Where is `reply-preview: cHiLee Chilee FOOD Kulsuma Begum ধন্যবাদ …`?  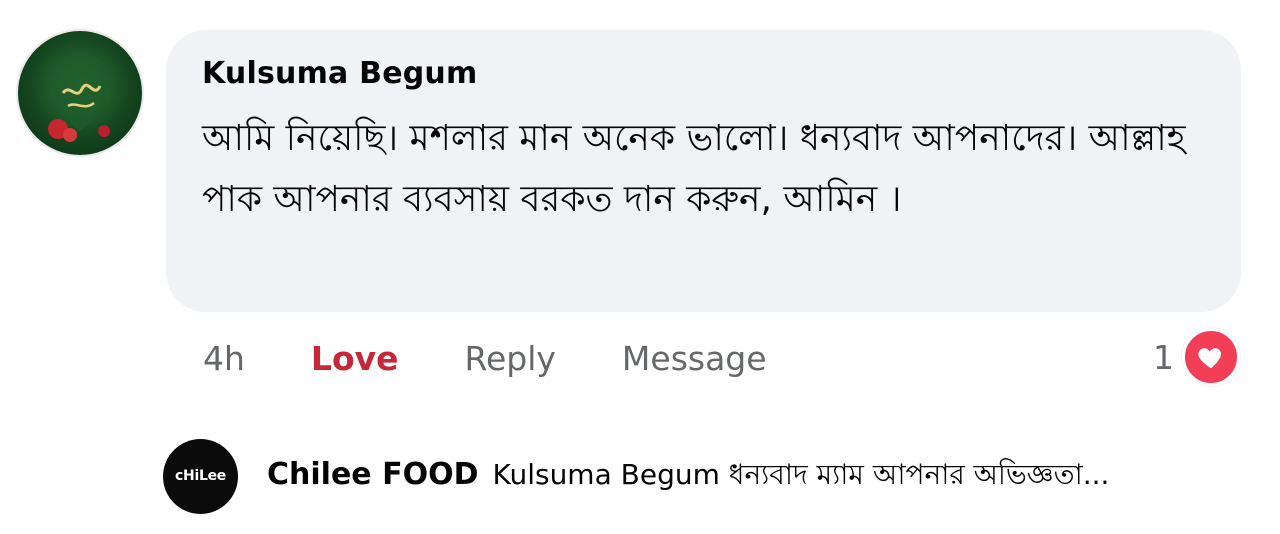
reply-preview: cHiLee Chilee FOOD Kulsuma Begum ধন্যবাদ … is located at coordinates (703, 476).